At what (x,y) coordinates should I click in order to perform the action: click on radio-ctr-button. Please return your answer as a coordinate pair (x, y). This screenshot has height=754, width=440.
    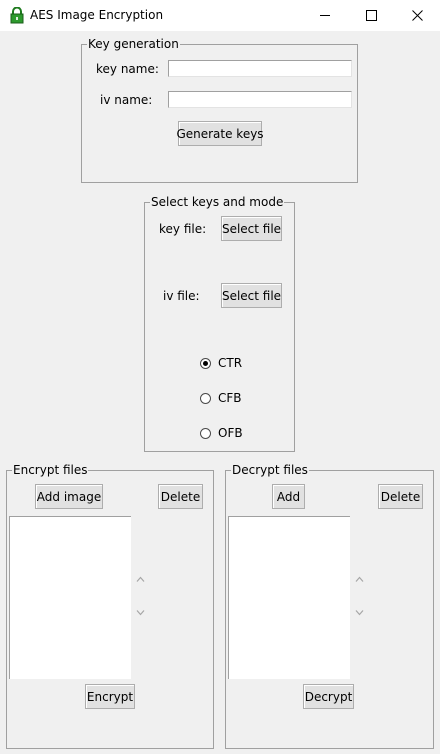
    Looking at the image, I should click on (205, 363).